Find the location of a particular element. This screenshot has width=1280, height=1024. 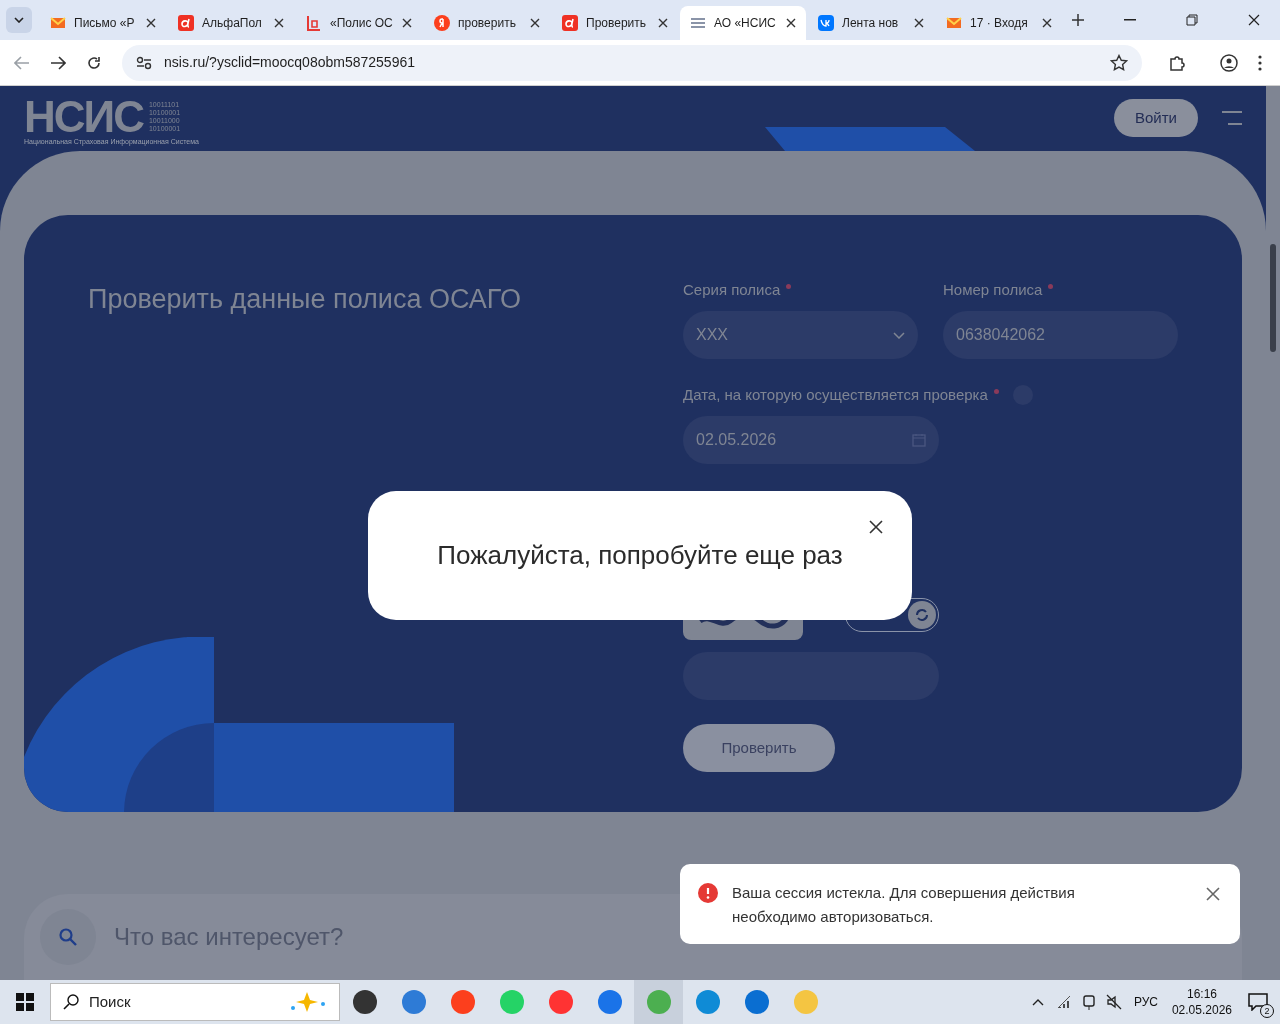

field-label: Номер полиса is located at coordinates (993, 289).